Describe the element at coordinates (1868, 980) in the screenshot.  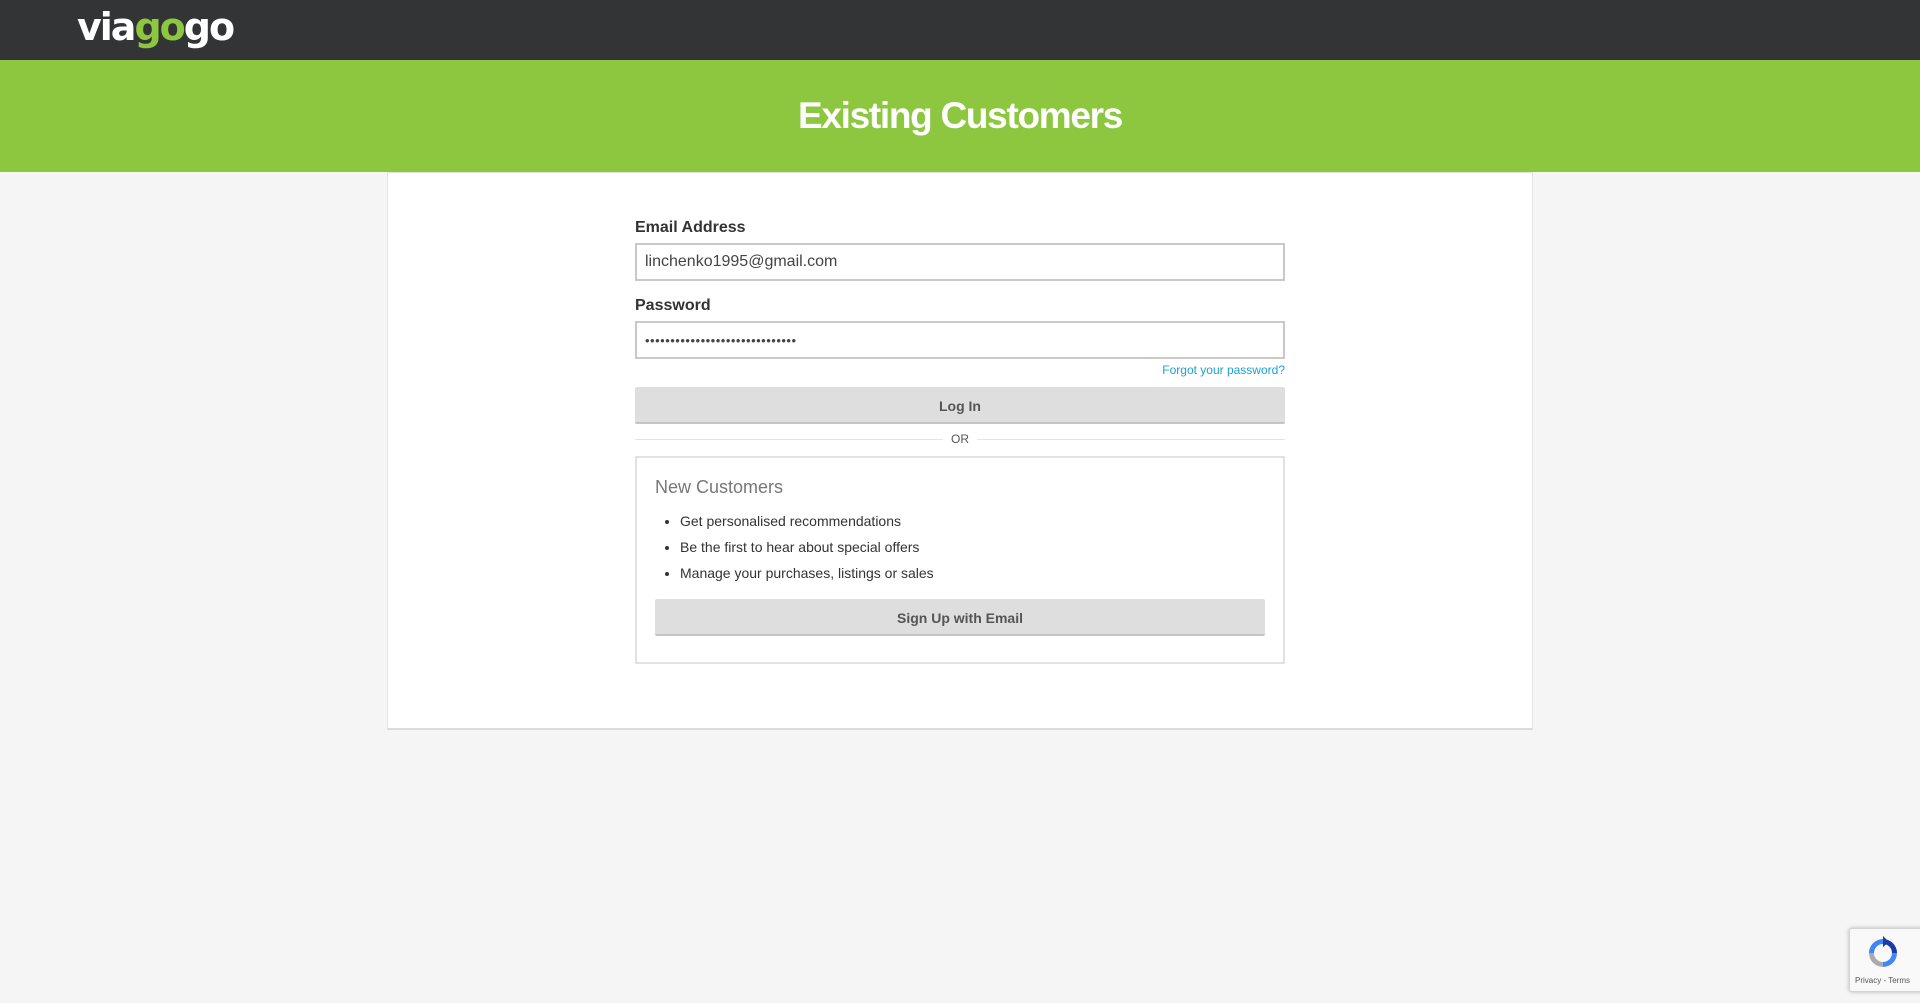
I see `recaptcha-privacy-link: Privacy` at that location.